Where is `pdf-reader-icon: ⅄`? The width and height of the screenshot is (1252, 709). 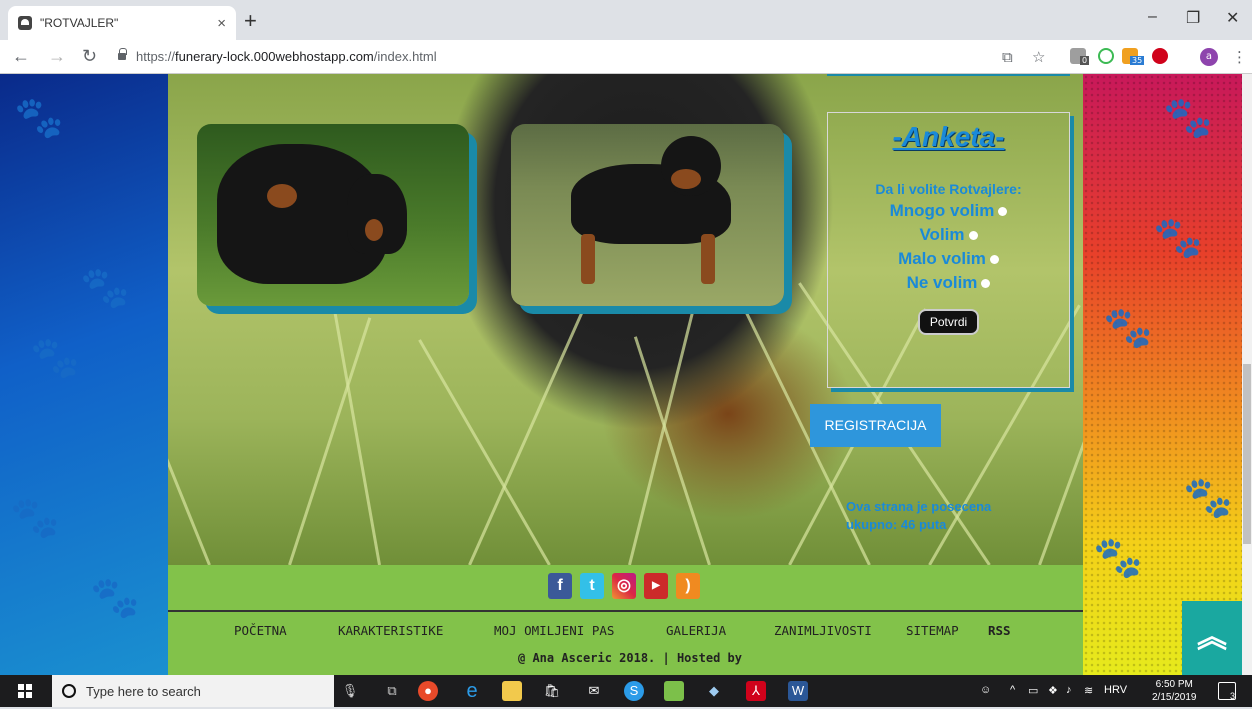 pdf-reader-icon: ⅄ is located at coordinates (756, 691).